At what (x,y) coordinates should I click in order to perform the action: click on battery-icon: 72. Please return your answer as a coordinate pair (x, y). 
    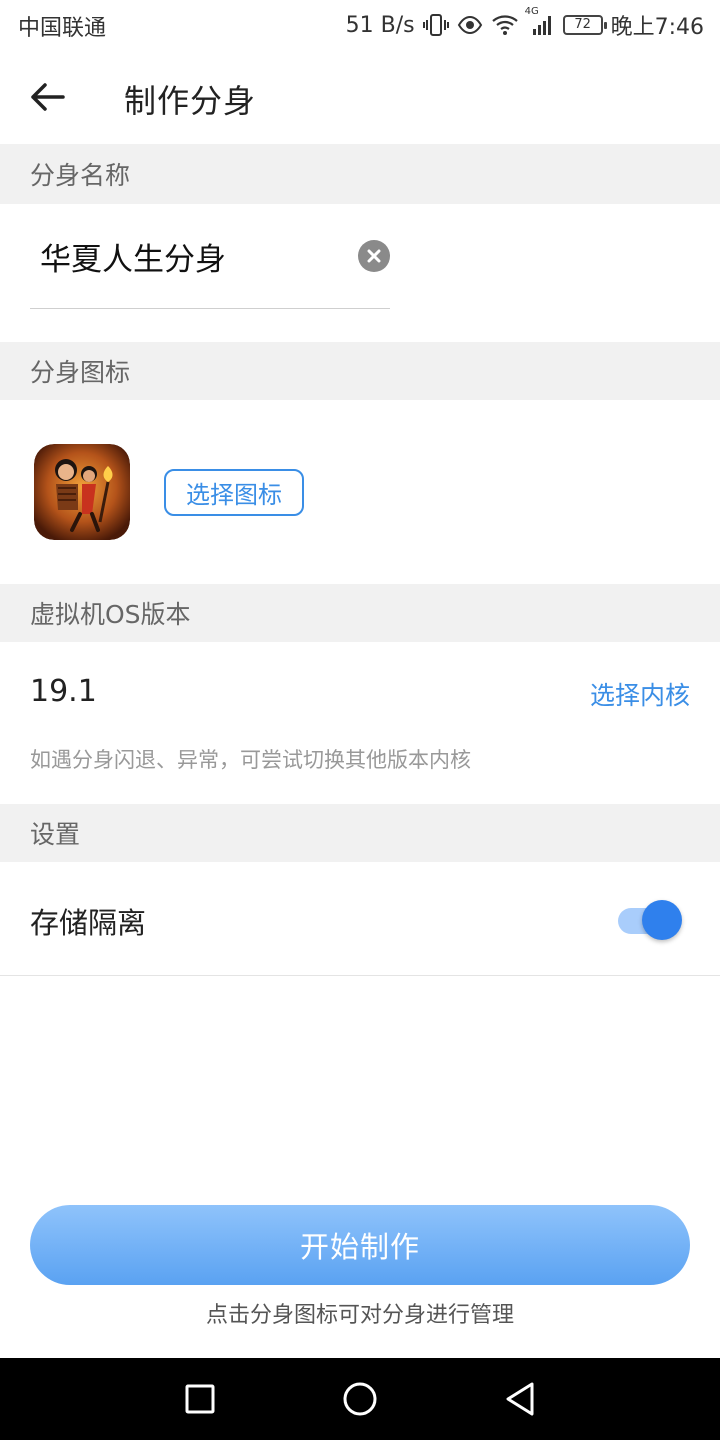
    Looking at the image, I should click on (584, 25).